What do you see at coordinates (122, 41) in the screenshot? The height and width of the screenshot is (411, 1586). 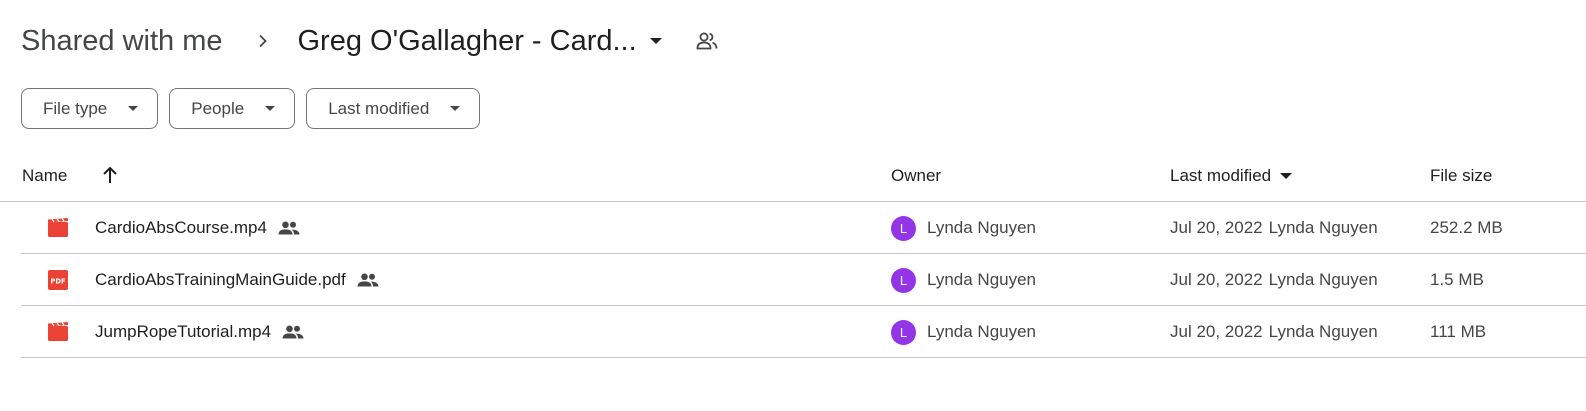 I see `breadcrumb-shared-with-me: Shared with me` at bounding box center [122, 41].